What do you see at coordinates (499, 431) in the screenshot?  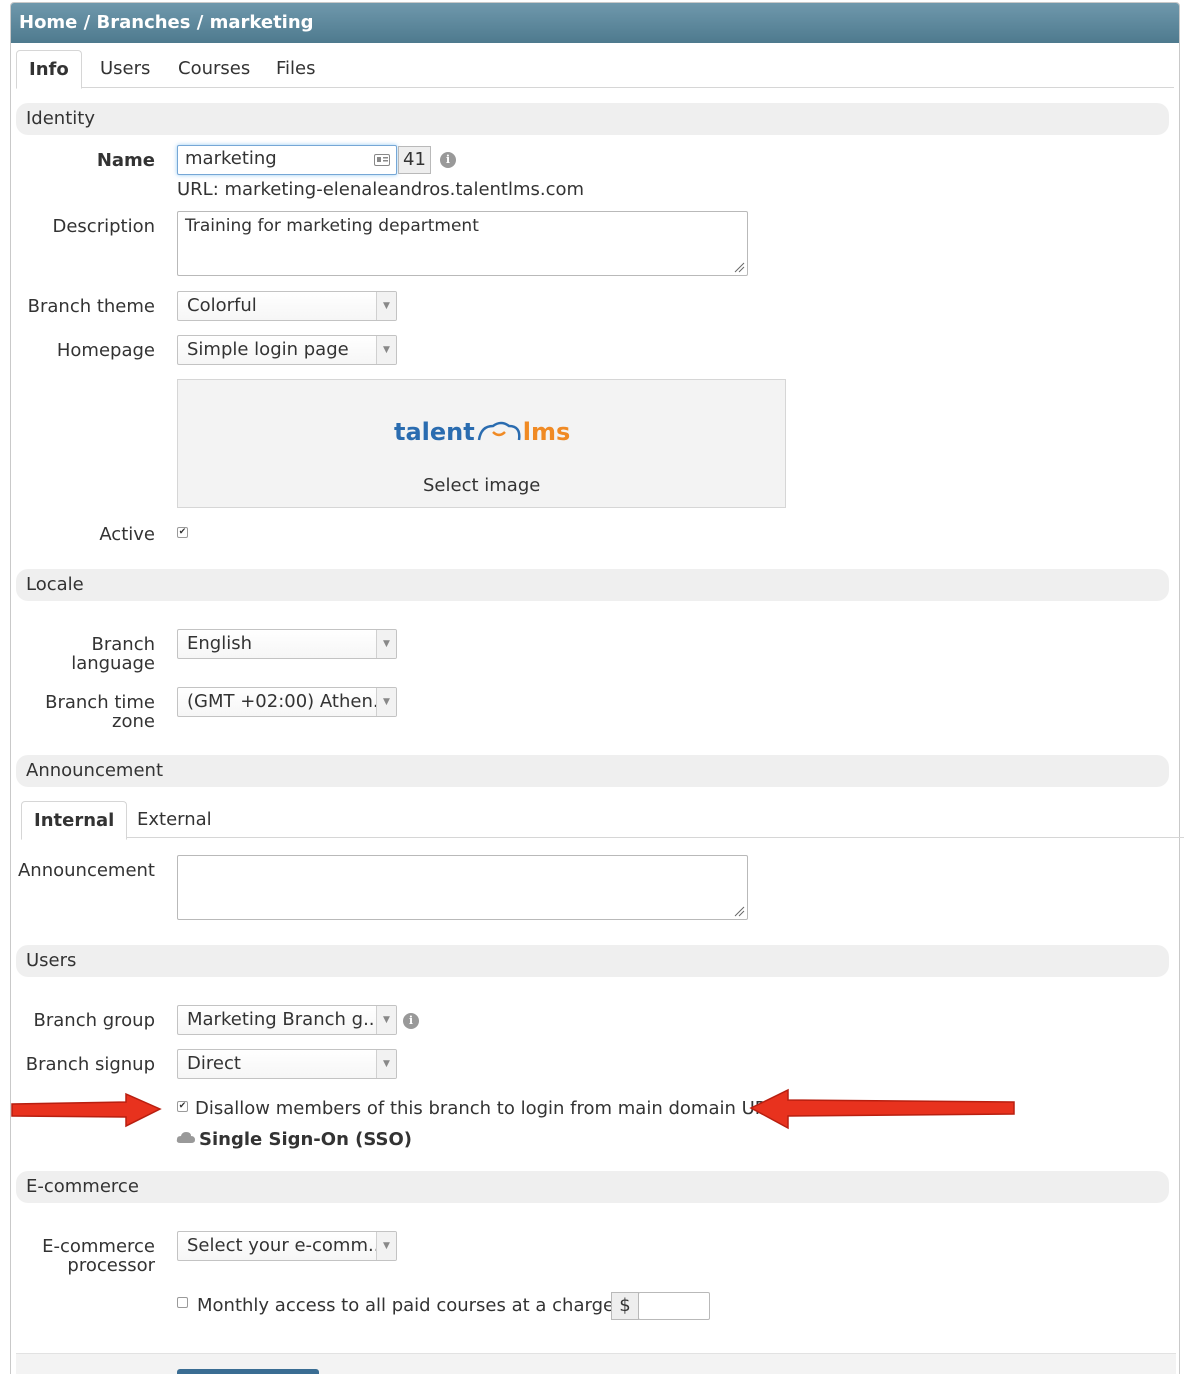 I see `cloud-logo-icon` at bounding box center [499, 431].